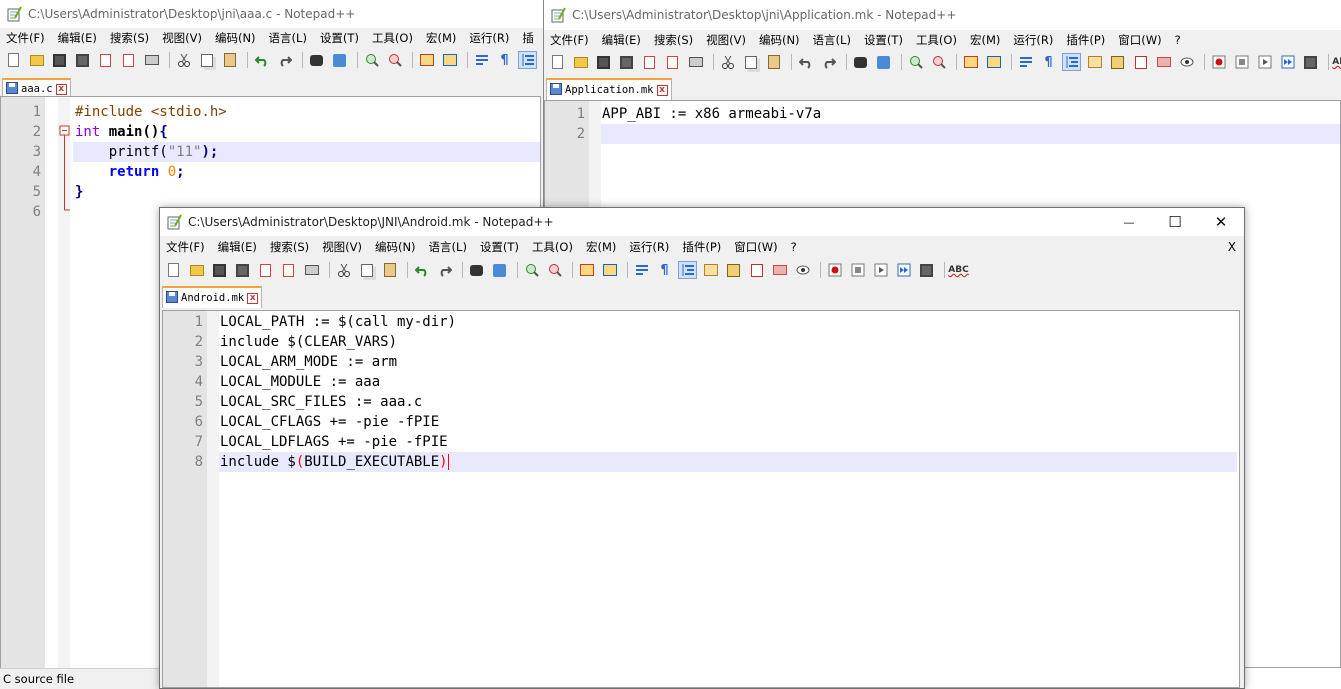 This screenshot has width=1341, height=689. Describe the element at coordinates (1094, 62) in the screenshot. I see `user-defined-language-icon` at that location.